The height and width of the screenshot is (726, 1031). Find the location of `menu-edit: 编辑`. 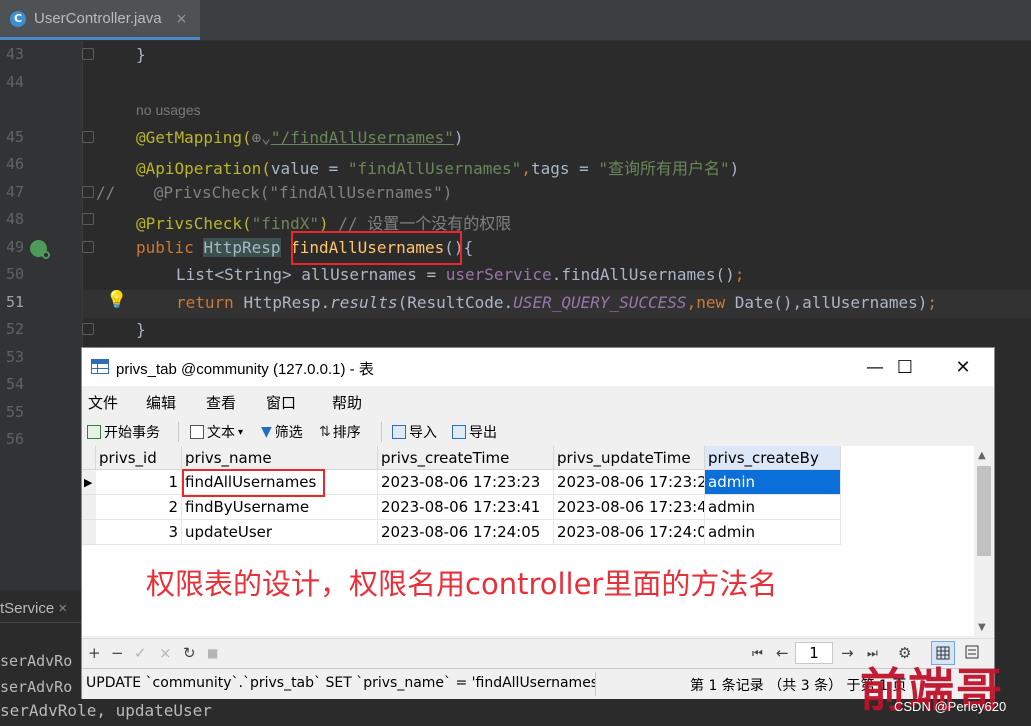

menu-edit: 编辑 is located at coordinates (161, 402).